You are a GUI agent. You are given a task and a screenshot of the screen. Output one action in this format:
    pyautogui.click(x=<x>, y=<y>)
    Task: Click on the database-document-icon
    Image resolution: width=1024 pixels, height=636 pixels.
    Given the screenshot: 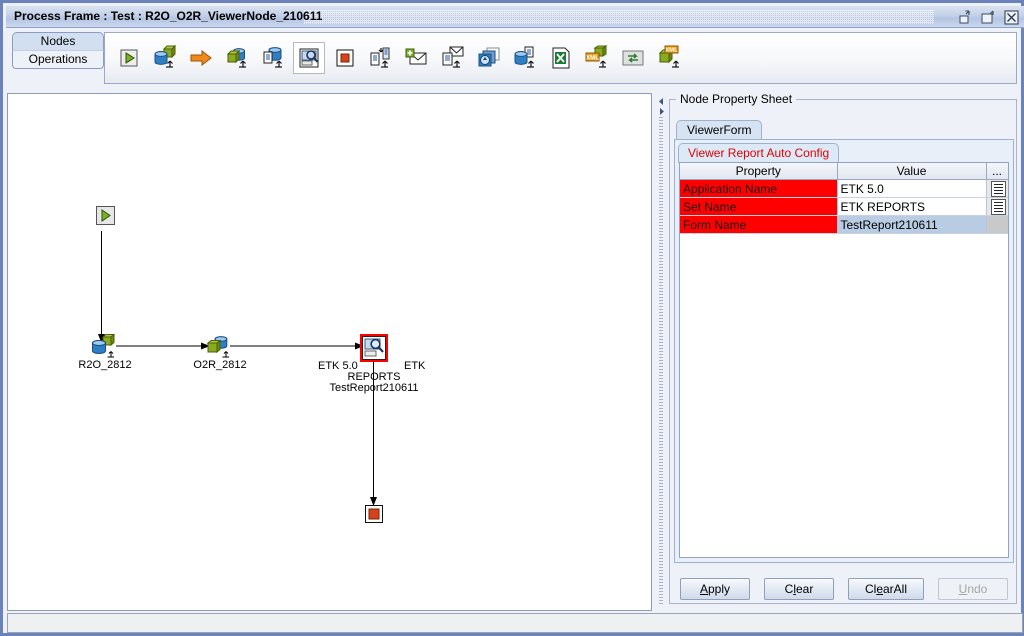 What is the action you would take?
    pyautogui.click(x=525, y=58)
    